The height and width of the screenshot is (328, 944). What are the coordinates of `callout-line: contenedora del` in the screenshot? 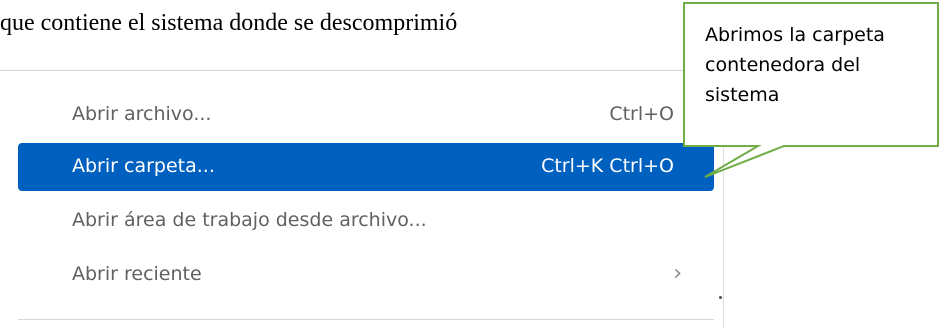 It's located at (783, 65).